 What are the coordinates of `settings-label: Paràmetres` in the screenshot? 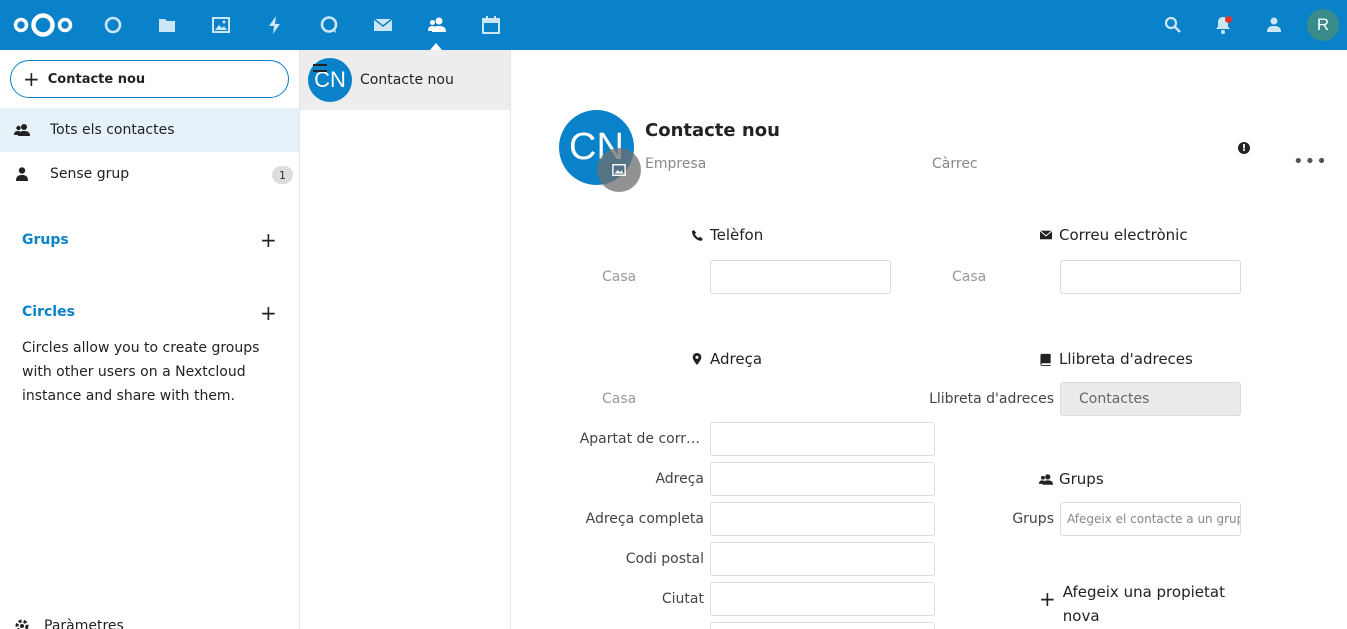 It's located at (84, 623).